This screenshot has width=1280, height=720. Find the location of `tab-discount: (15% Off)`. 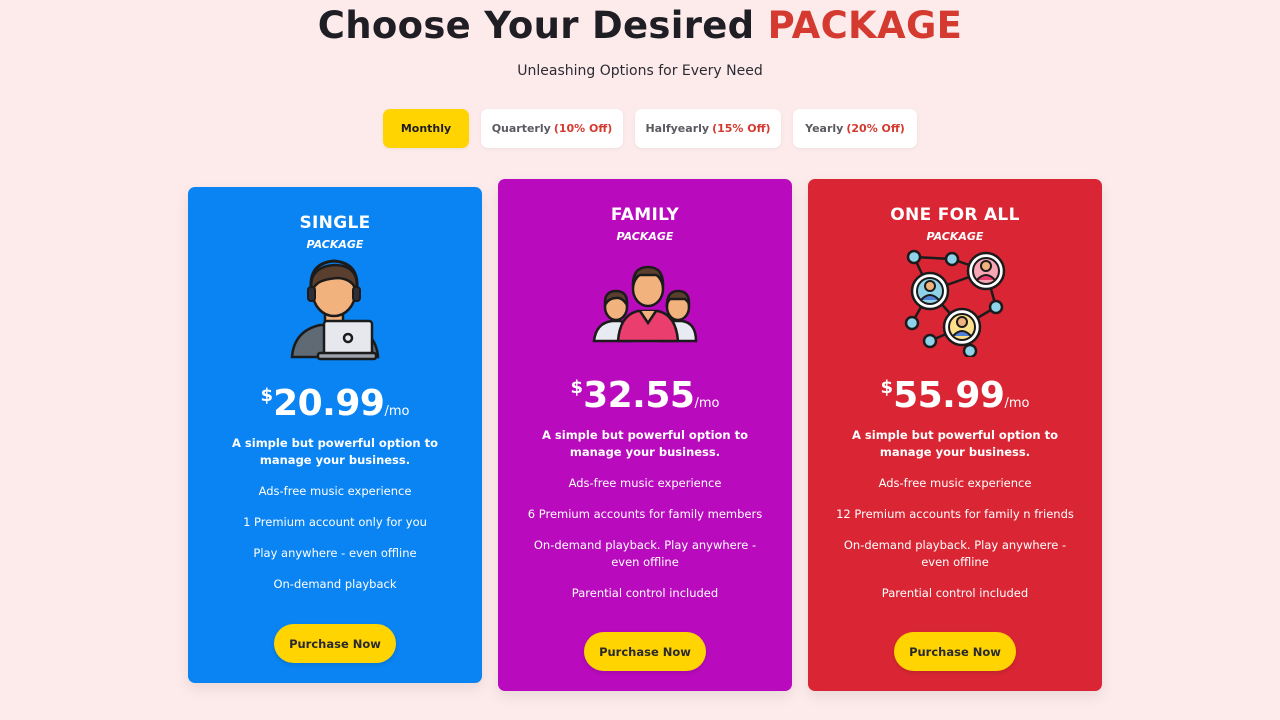

tab-discount: (15% Off) is located at coordinates (741, 128).